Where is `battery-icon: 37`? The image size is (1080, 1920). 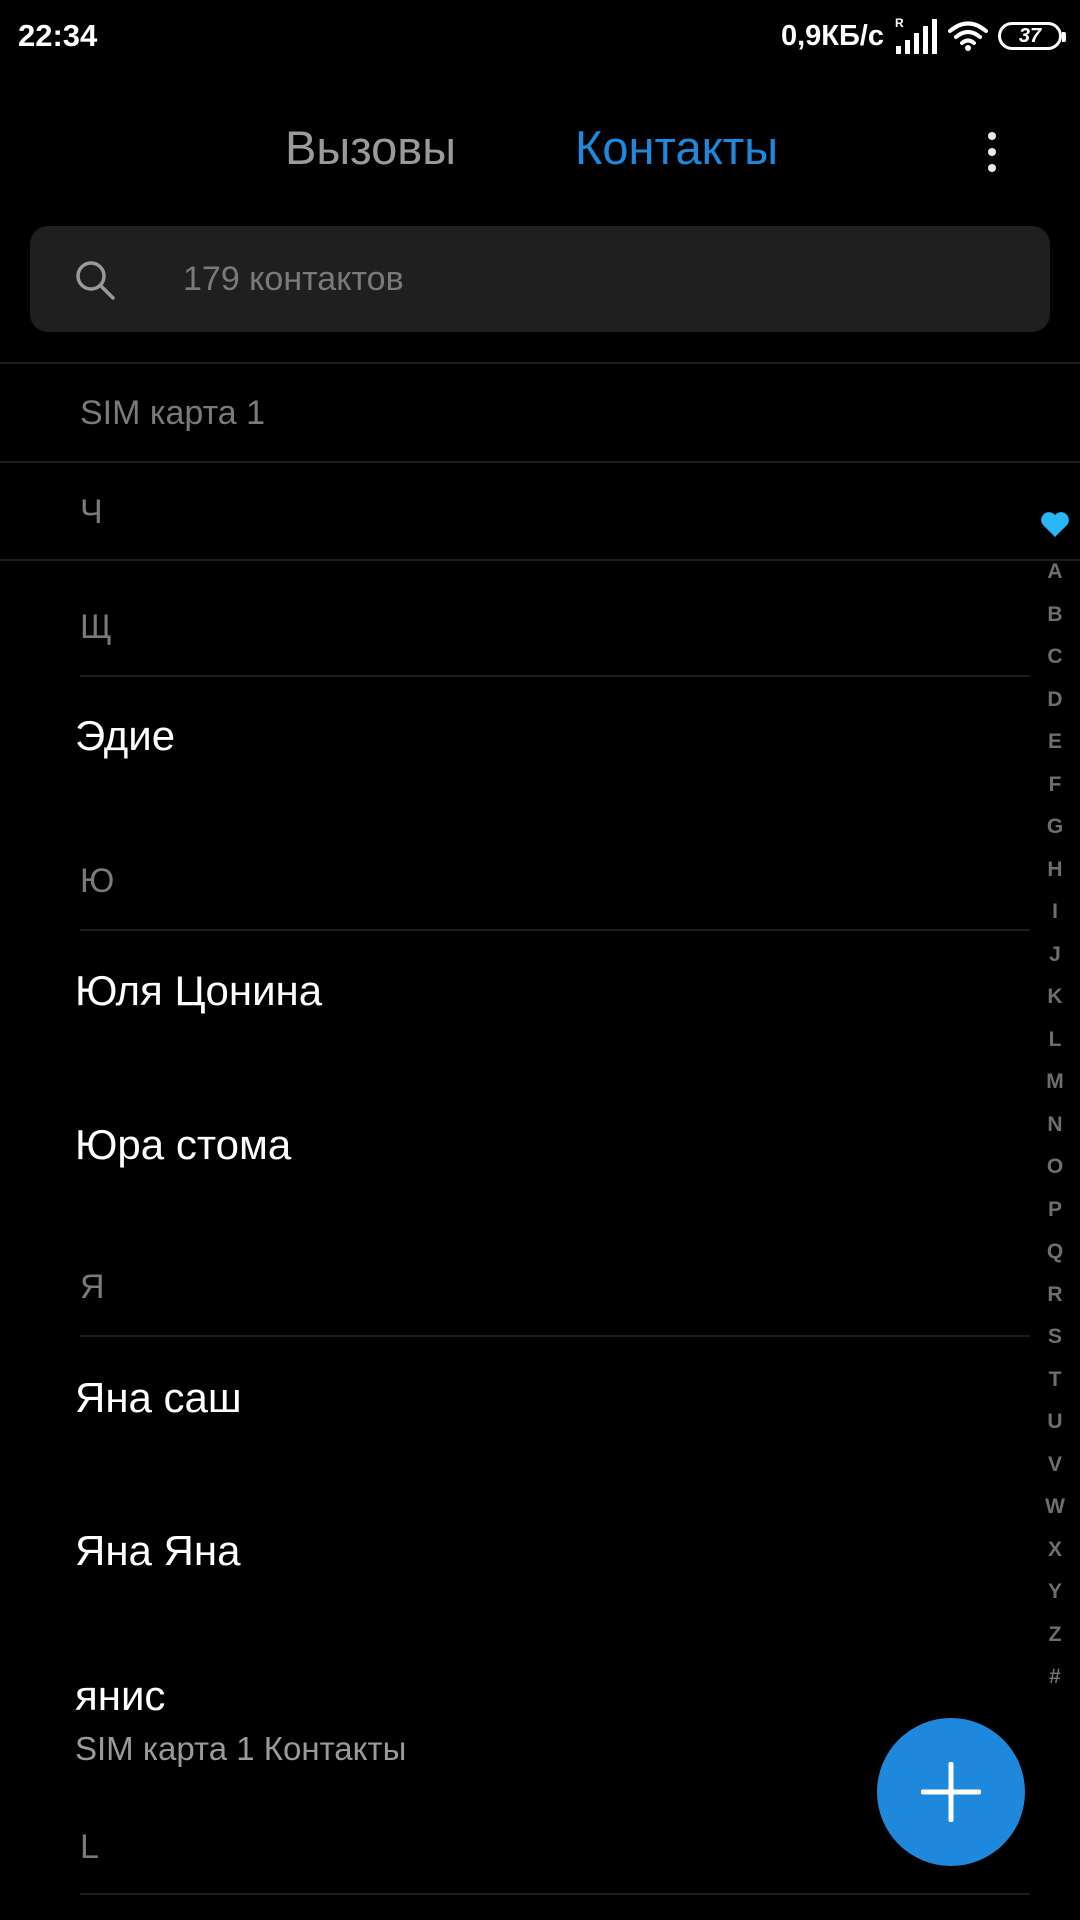 battery-icon: 37 is located at coordinates (1032, 36).